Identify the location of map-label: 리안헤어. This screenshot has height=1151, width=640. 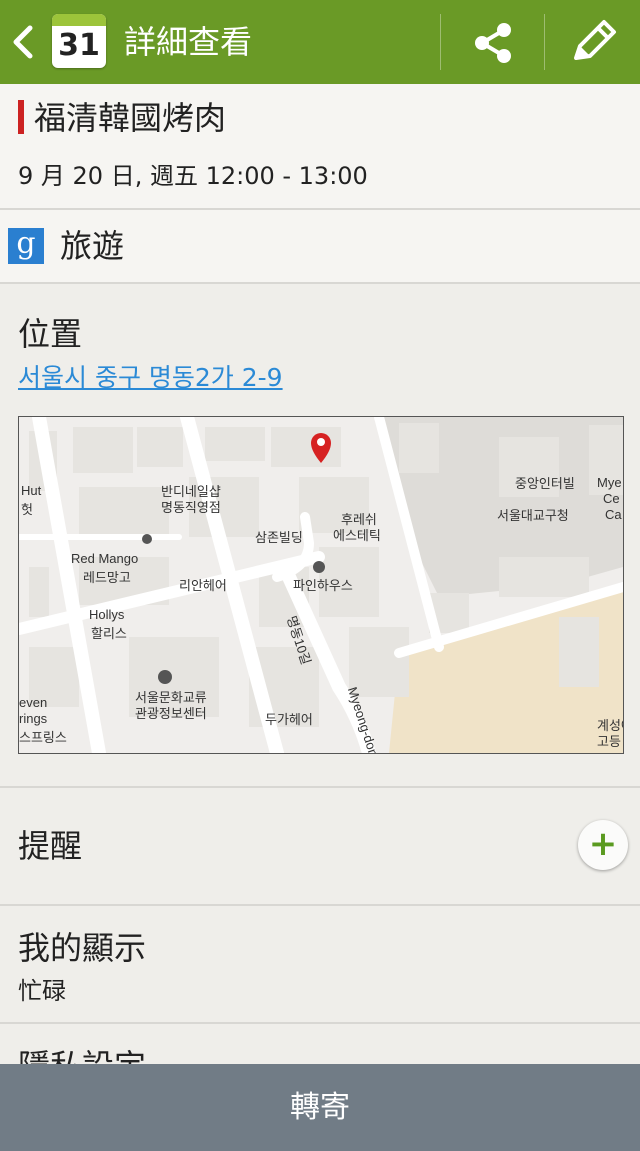
(203, 585).